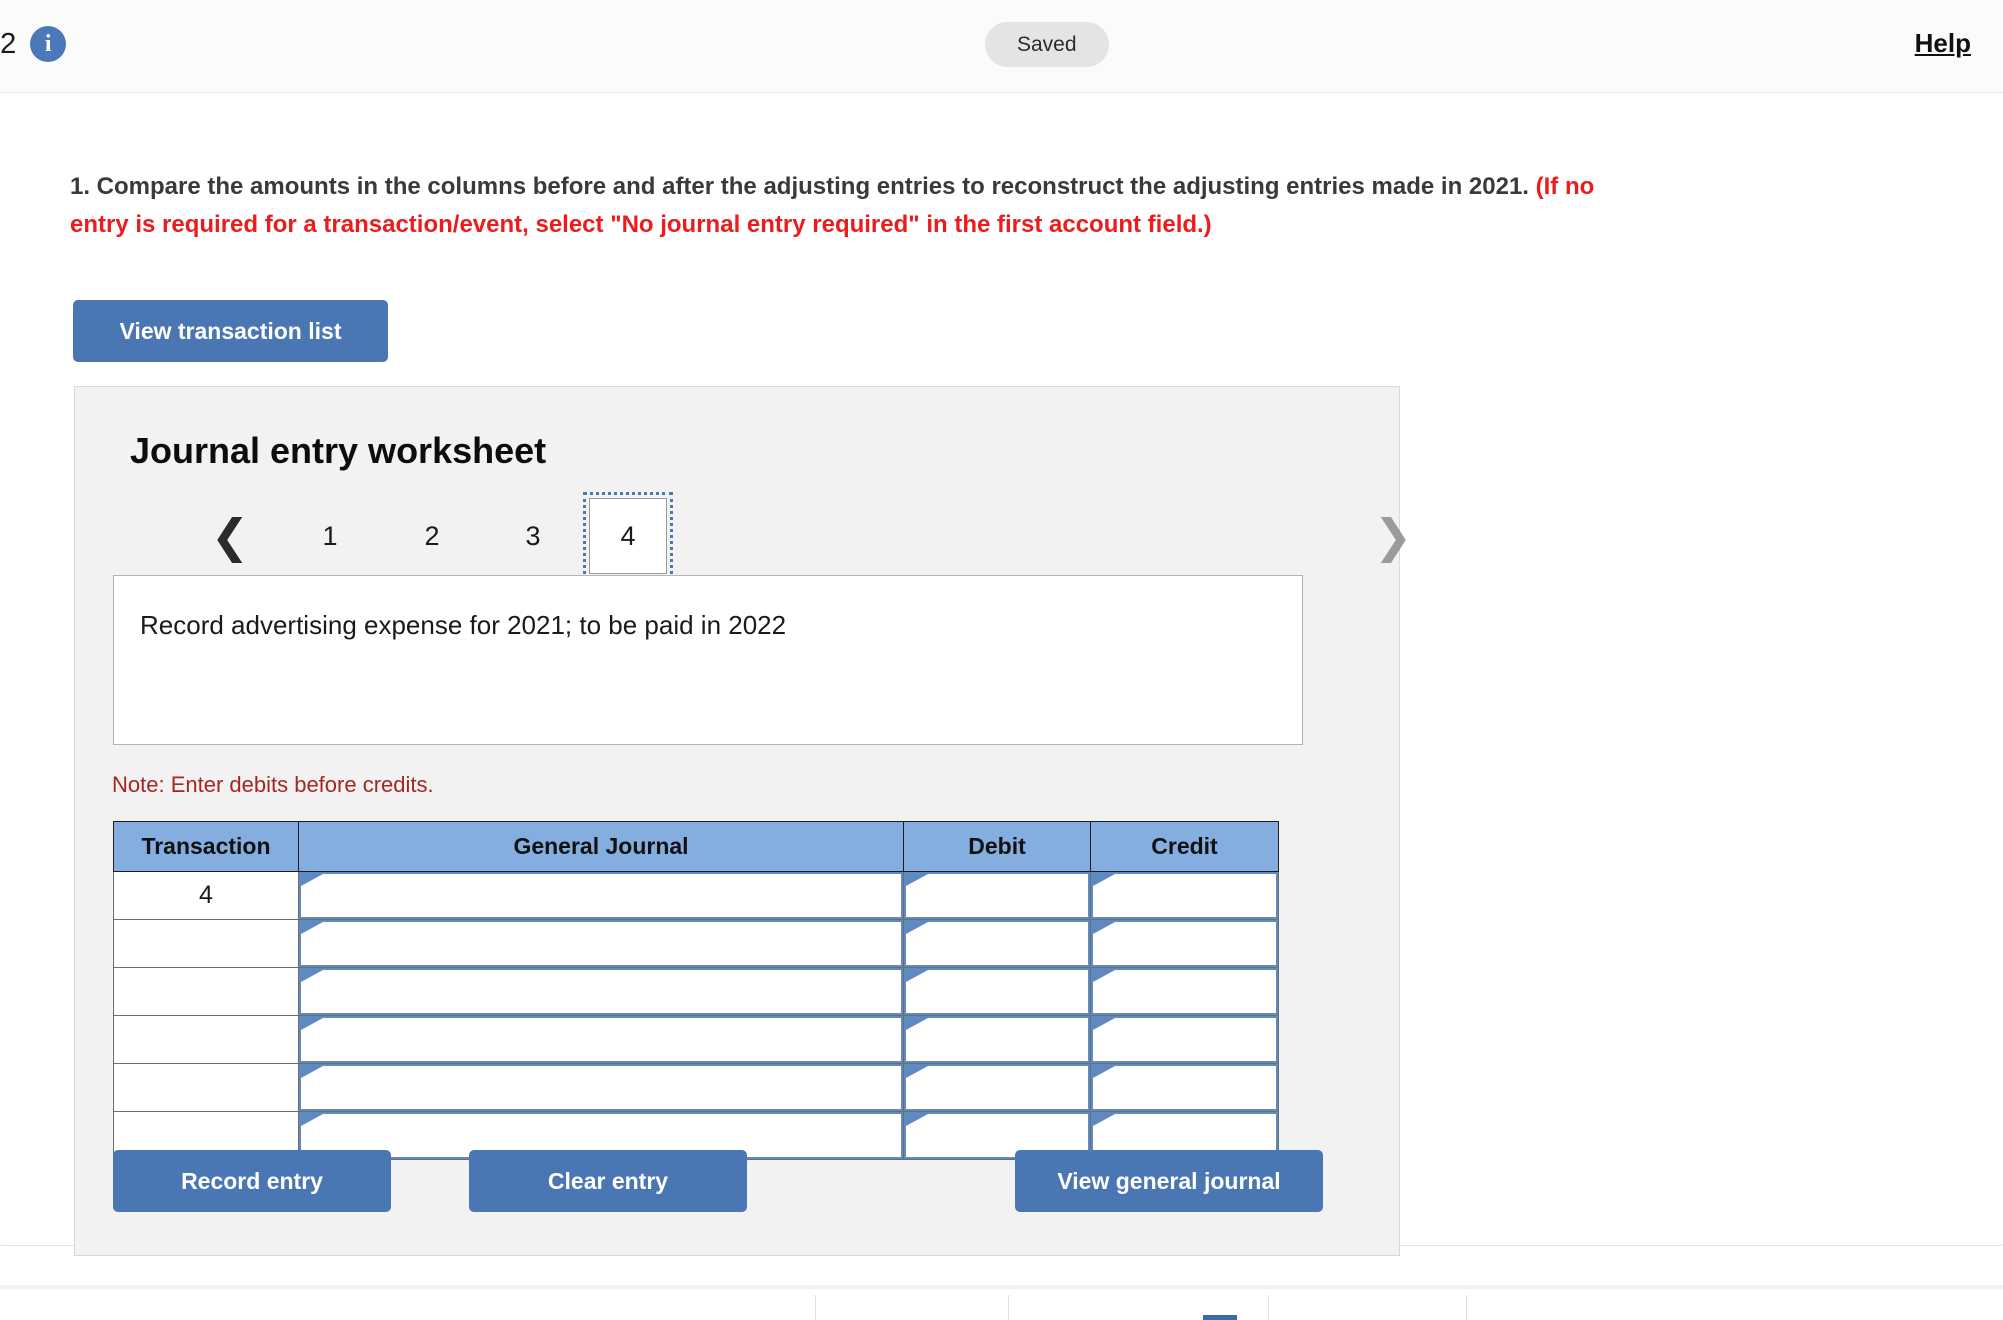 This screenshot has width=2003, height=1320. Describe the element at coordinates (206, 846) in the screenshot. I see `column-header-transaction: Transaction` at that location.